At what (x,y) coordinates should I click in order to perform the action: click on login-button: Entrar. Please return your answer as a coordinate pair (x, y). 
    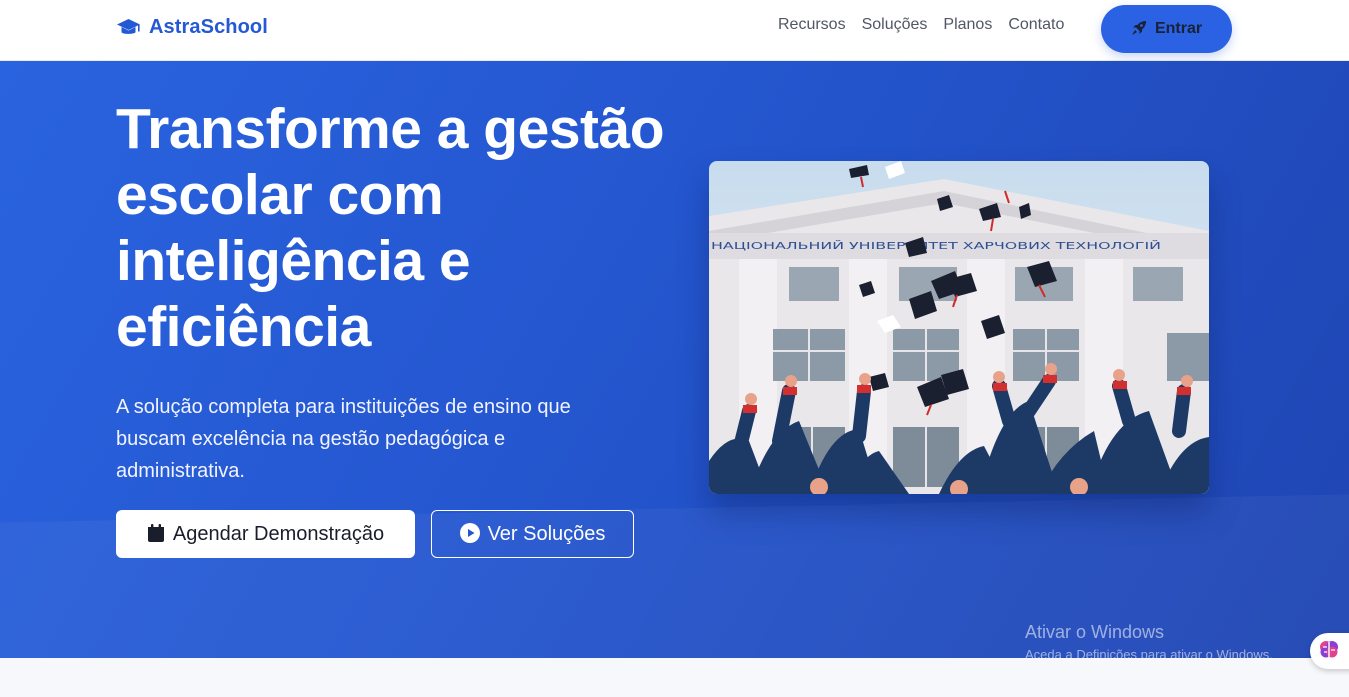
    Looking at the image, I should click on (1166, 29).